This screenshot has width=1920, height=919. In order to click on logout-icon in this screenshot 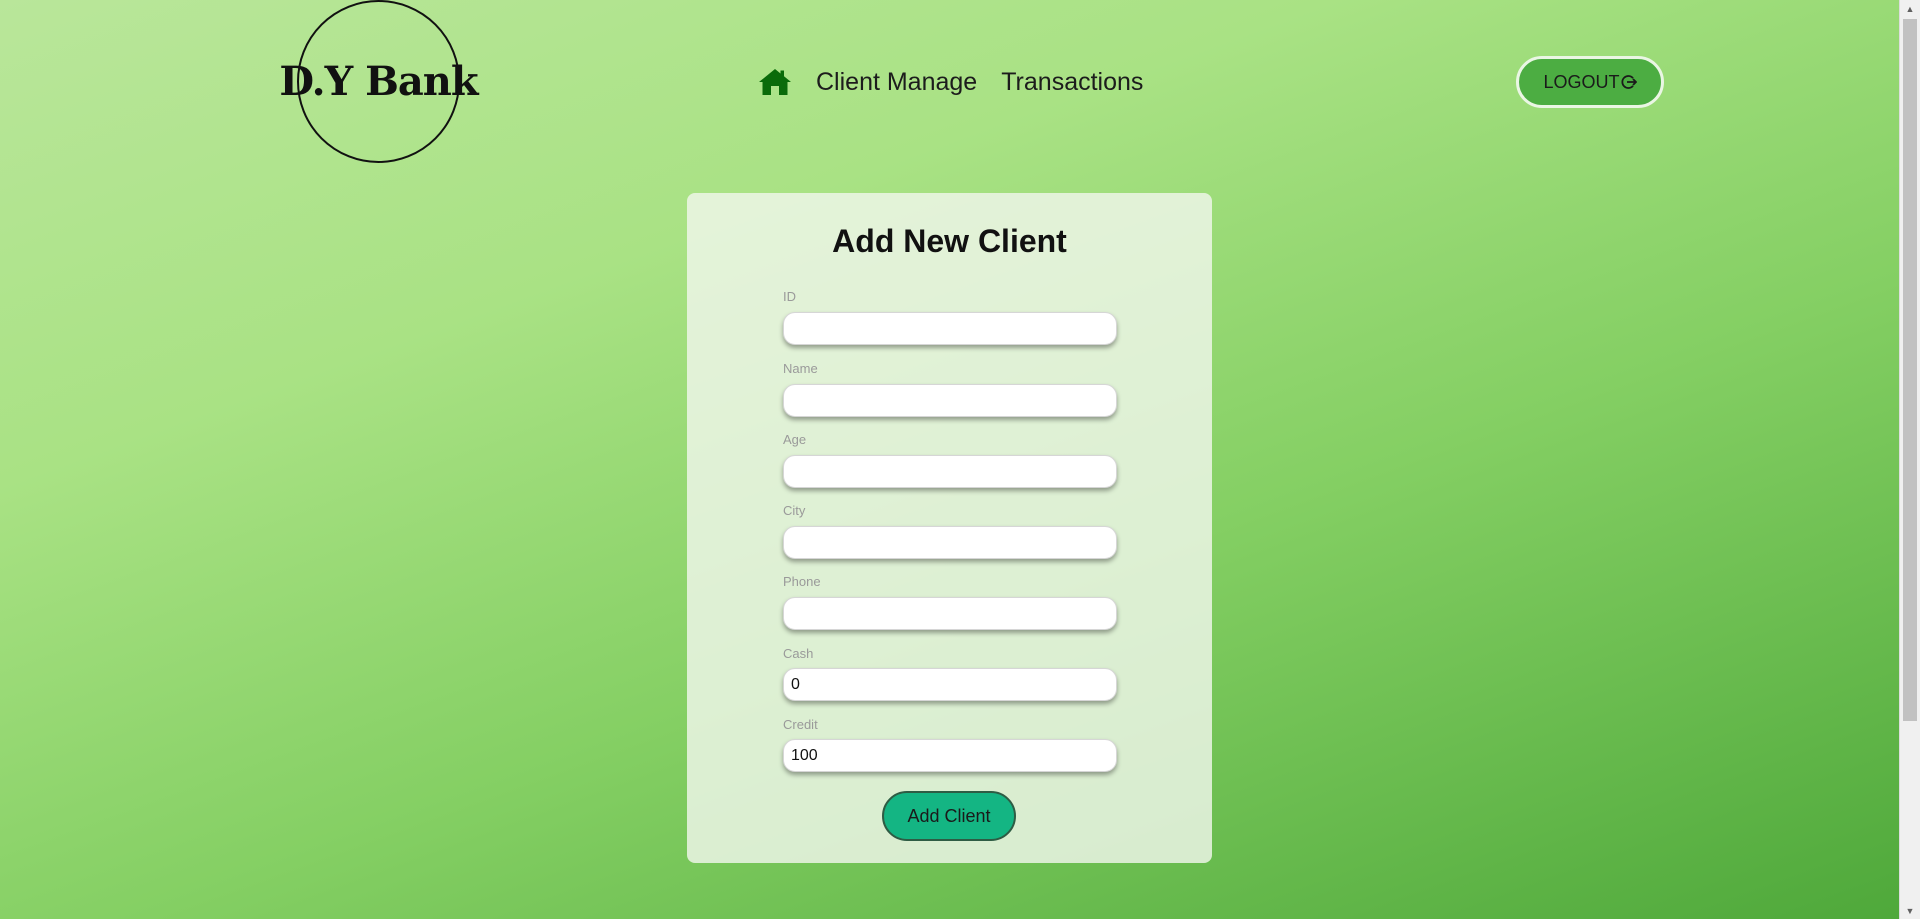, I will do `click(1629, 82)`.